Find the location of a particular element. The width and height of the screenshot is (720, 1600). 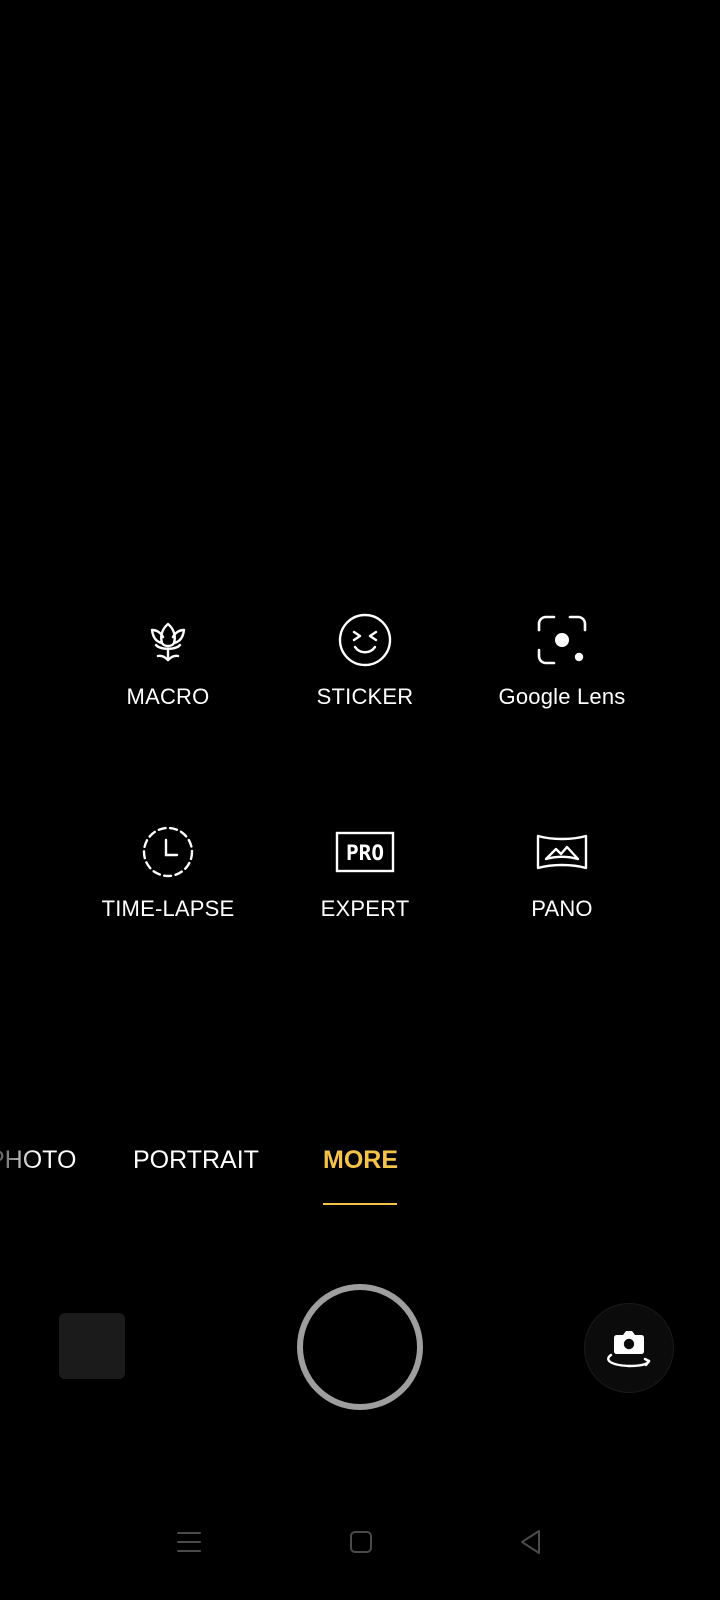

mode-time-lapse-label: TIME-LAPSE is located at coordinates (168, 908).